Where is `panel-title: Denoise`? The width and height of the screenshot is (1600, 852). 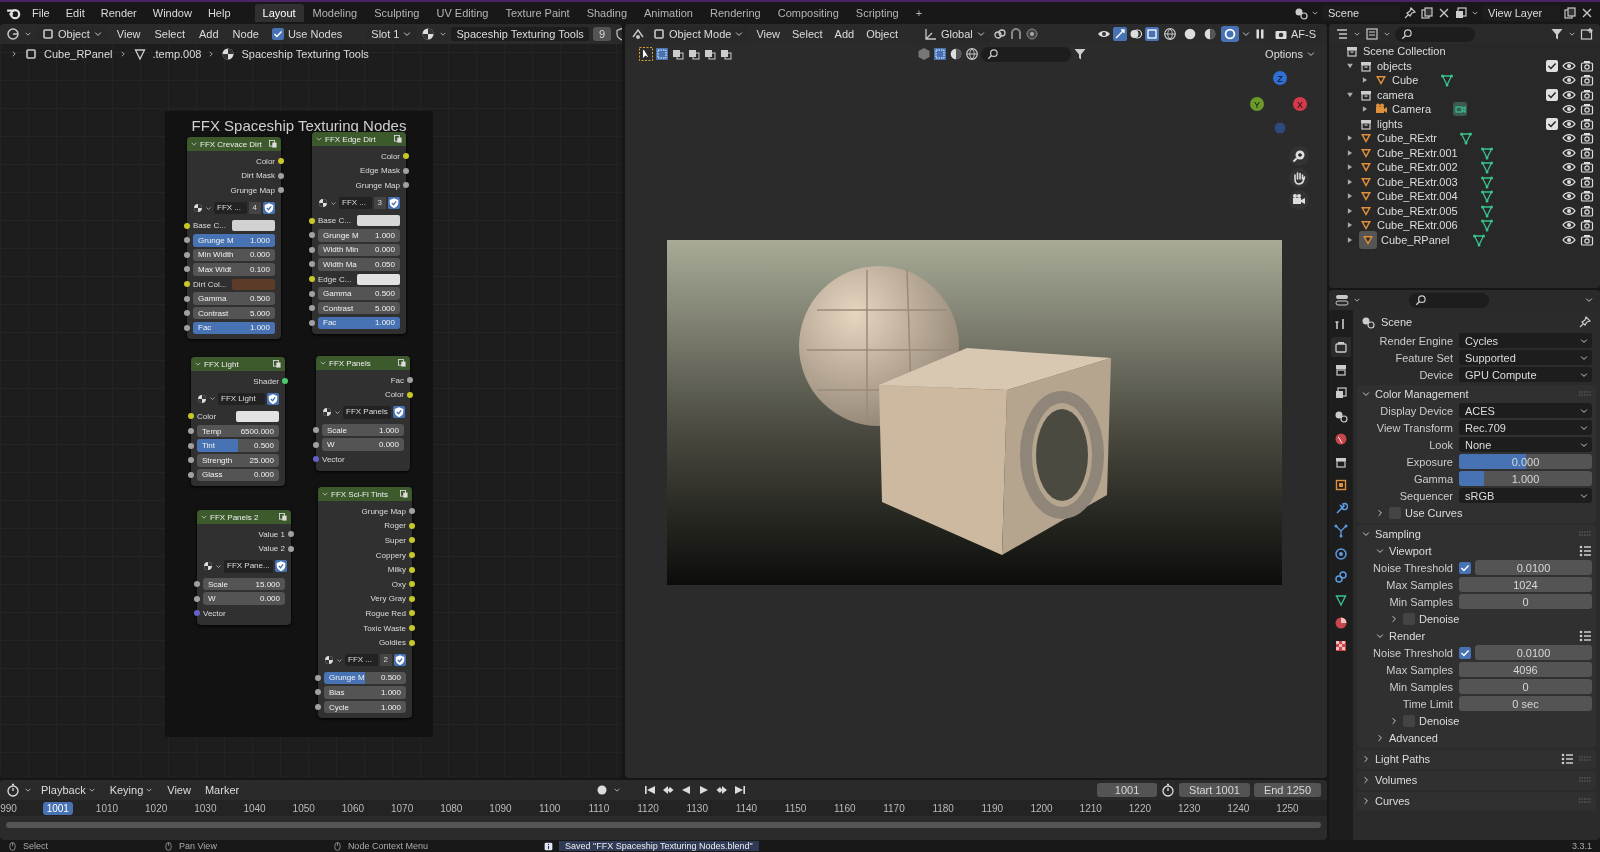
panel-title: Denoise is located at coordinates (1505, 720).